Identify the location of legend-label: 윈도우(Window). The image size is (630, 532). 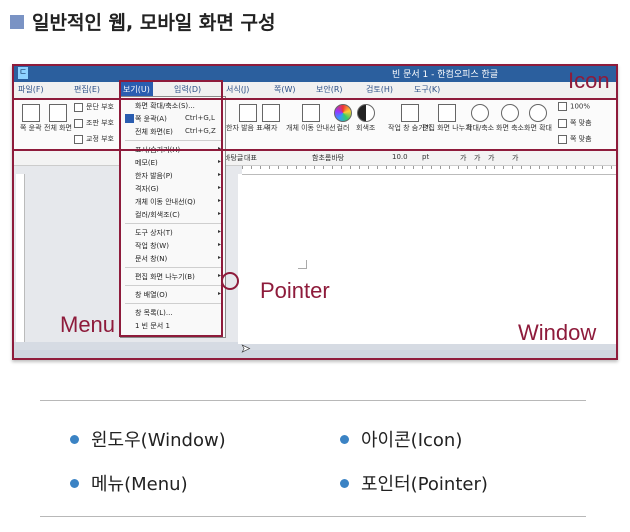
(158, 440).